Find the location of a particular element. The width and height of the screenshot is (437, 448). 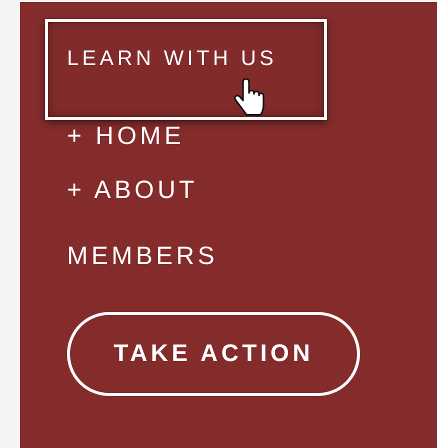

hand-cursor-icon is located at coordinates (249, 98).